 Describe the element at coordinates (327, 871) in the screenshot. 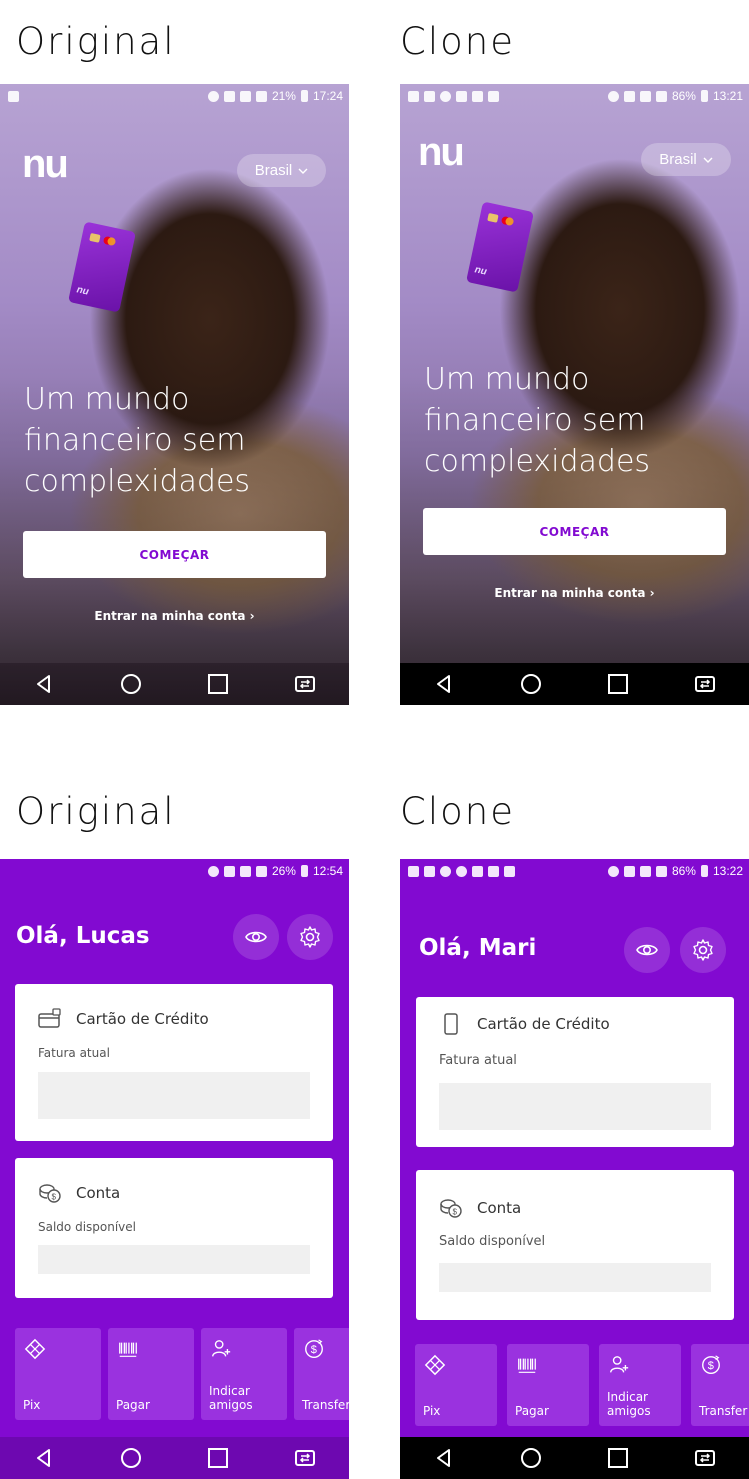

I see `clock: 12:54` at that location.